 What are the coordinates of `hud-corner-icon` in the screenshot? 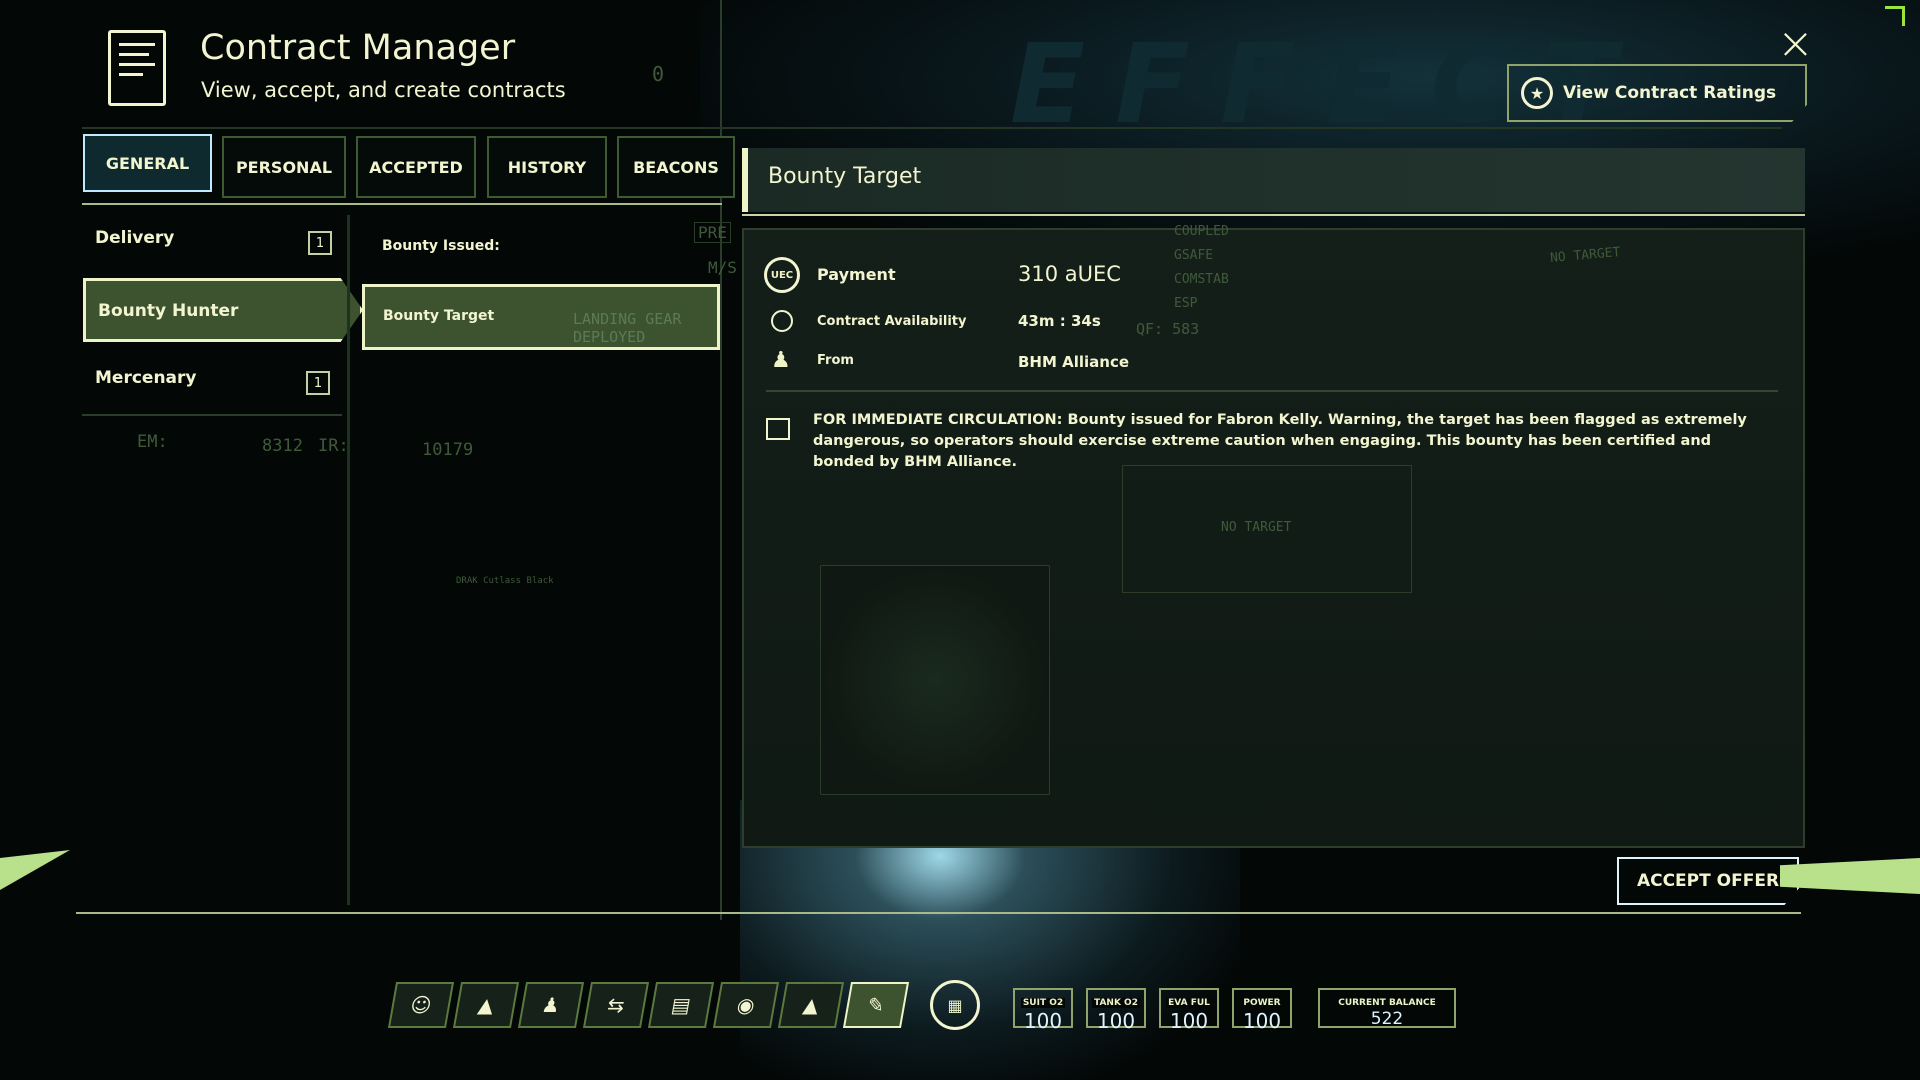 It's located at (1895, 16).